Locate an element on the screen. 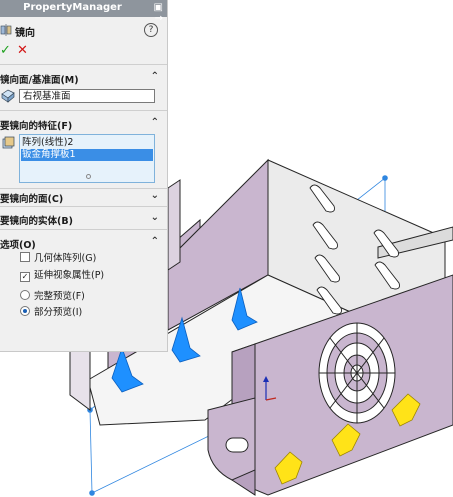  full-preview-option: 完整预览(F) is located at coordinates (52, 297).